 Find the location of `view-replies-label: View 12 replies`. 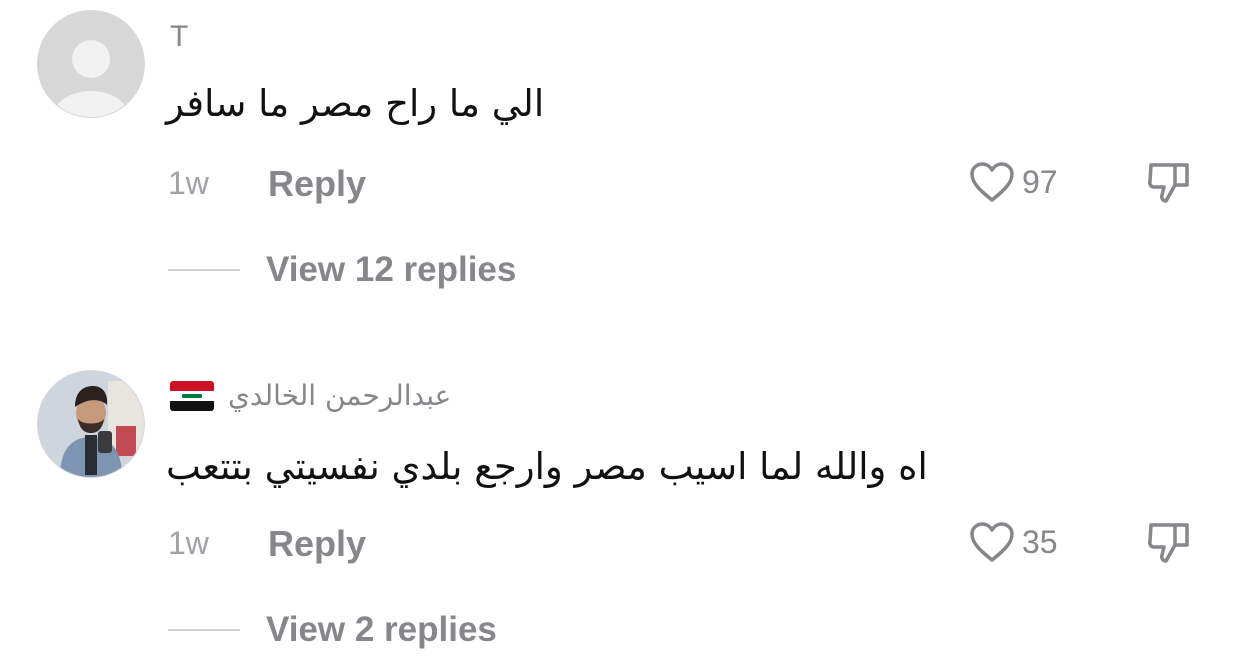

view-replies-label: View 12 replies is located at coordinates (391, 269).